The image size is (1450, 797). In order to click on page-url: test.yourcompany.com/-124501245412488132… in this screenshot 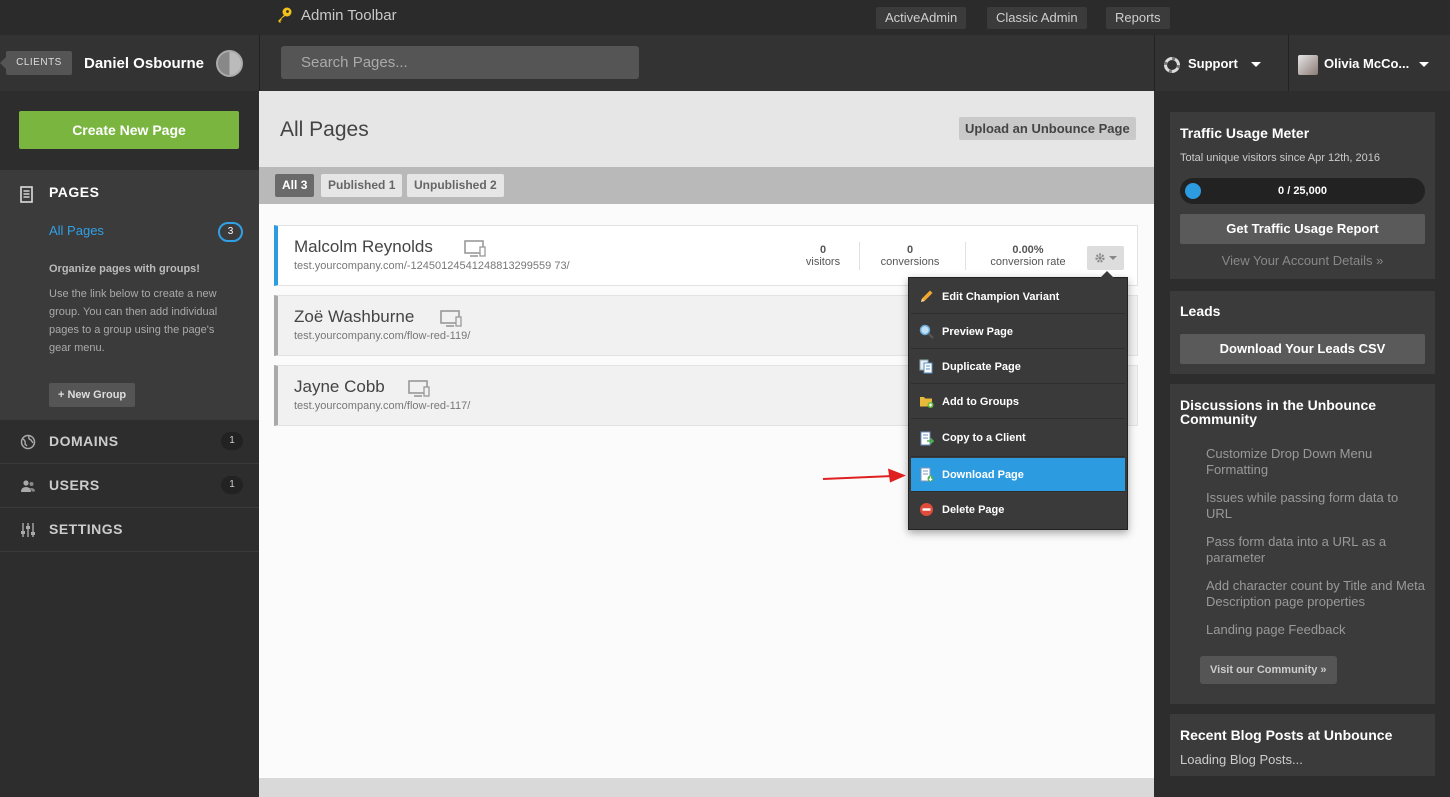, I will do `click(432, 266)`.